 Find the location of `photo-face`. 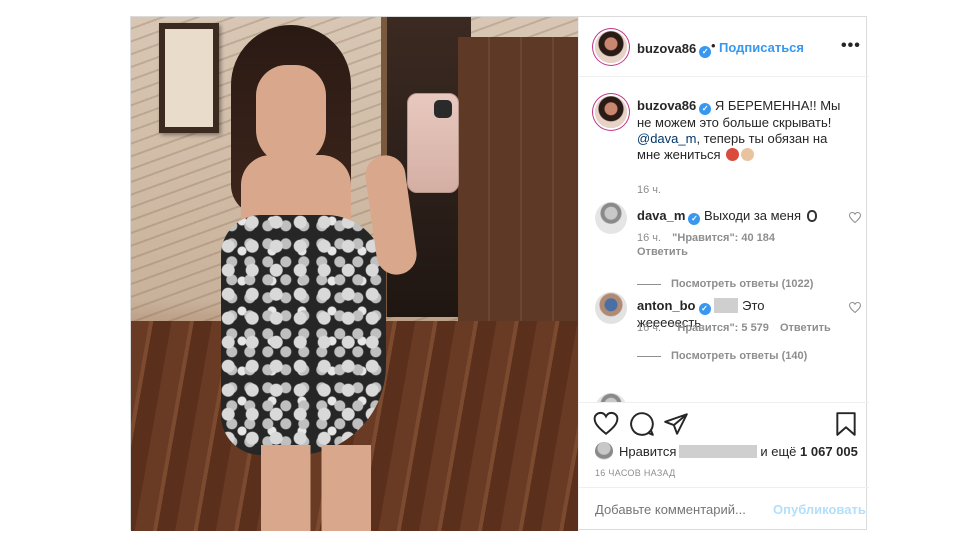

photo-face is located at coordinates (291, 115).